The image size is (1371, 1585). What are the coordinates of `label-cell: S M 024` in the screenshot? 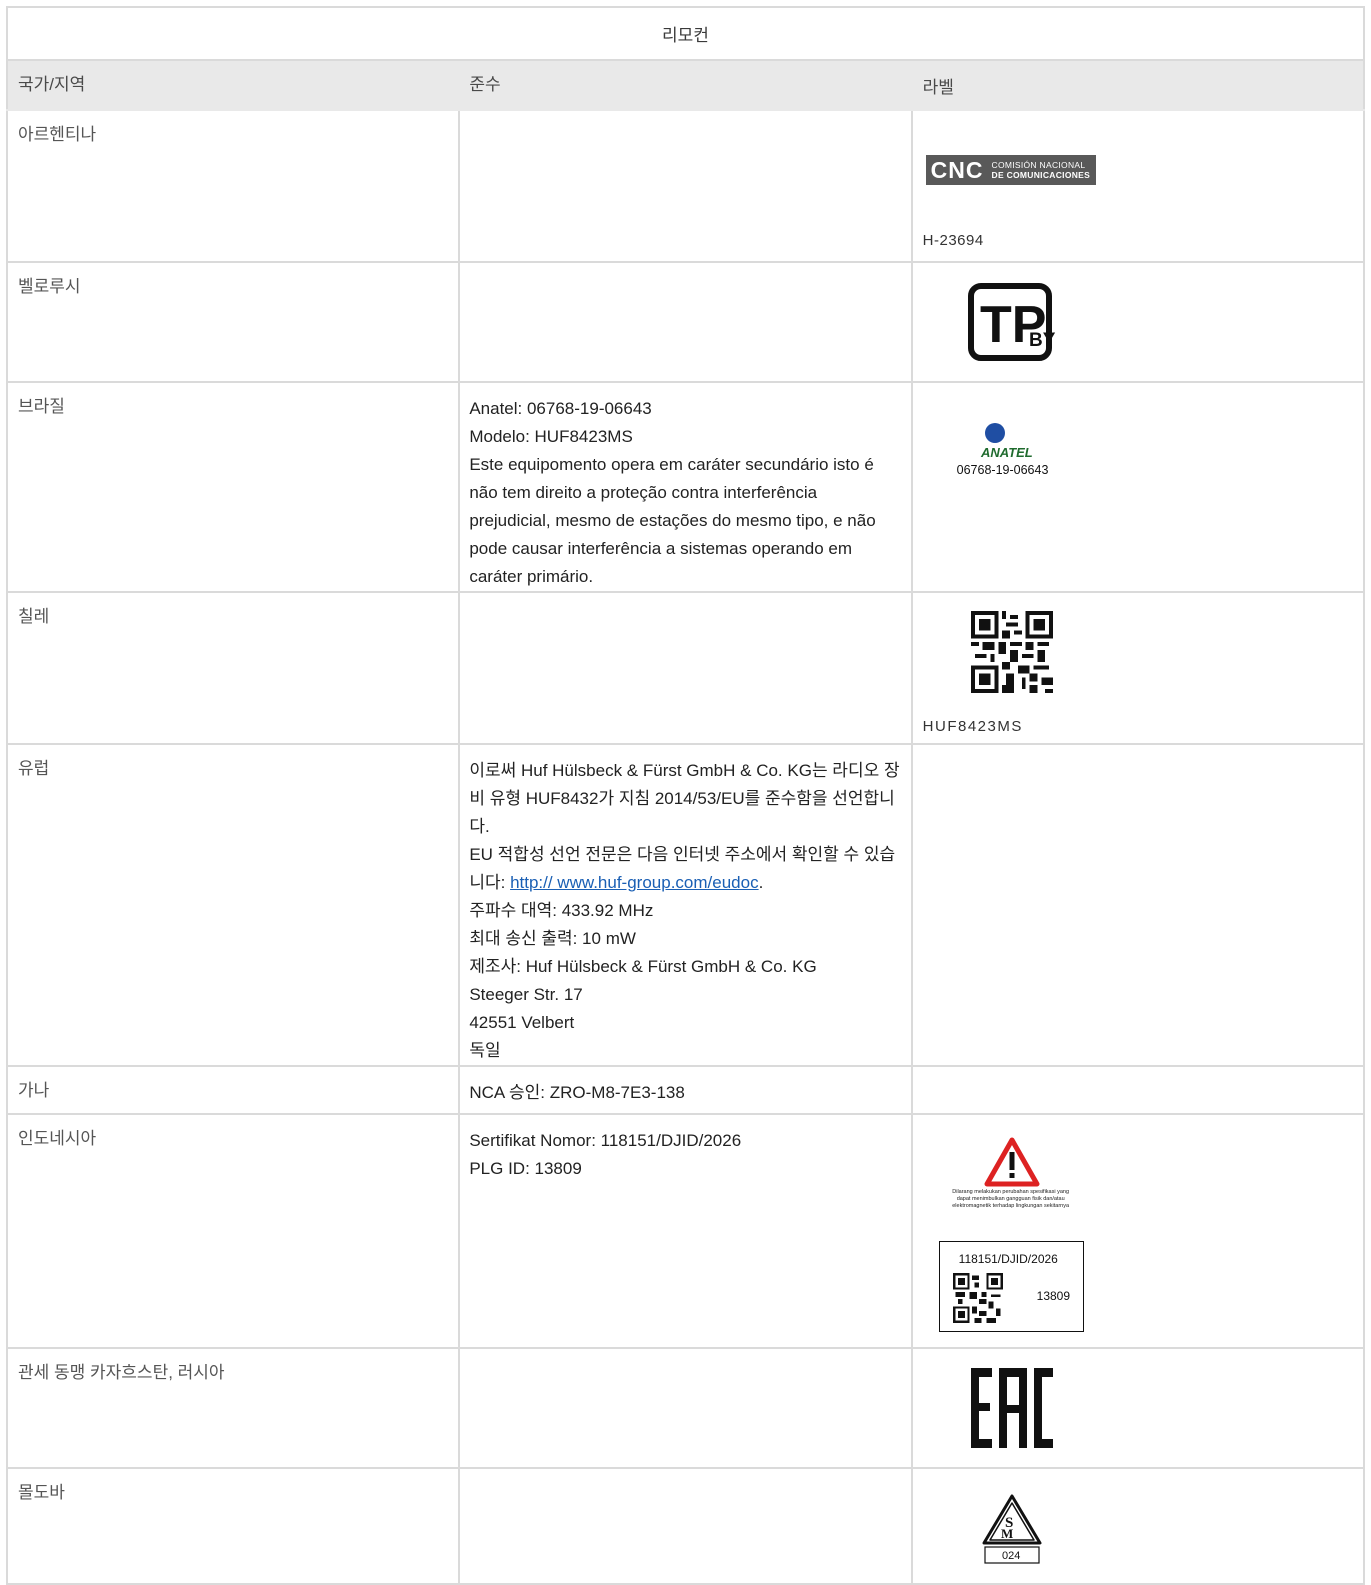 It's located at (1138, 1526).